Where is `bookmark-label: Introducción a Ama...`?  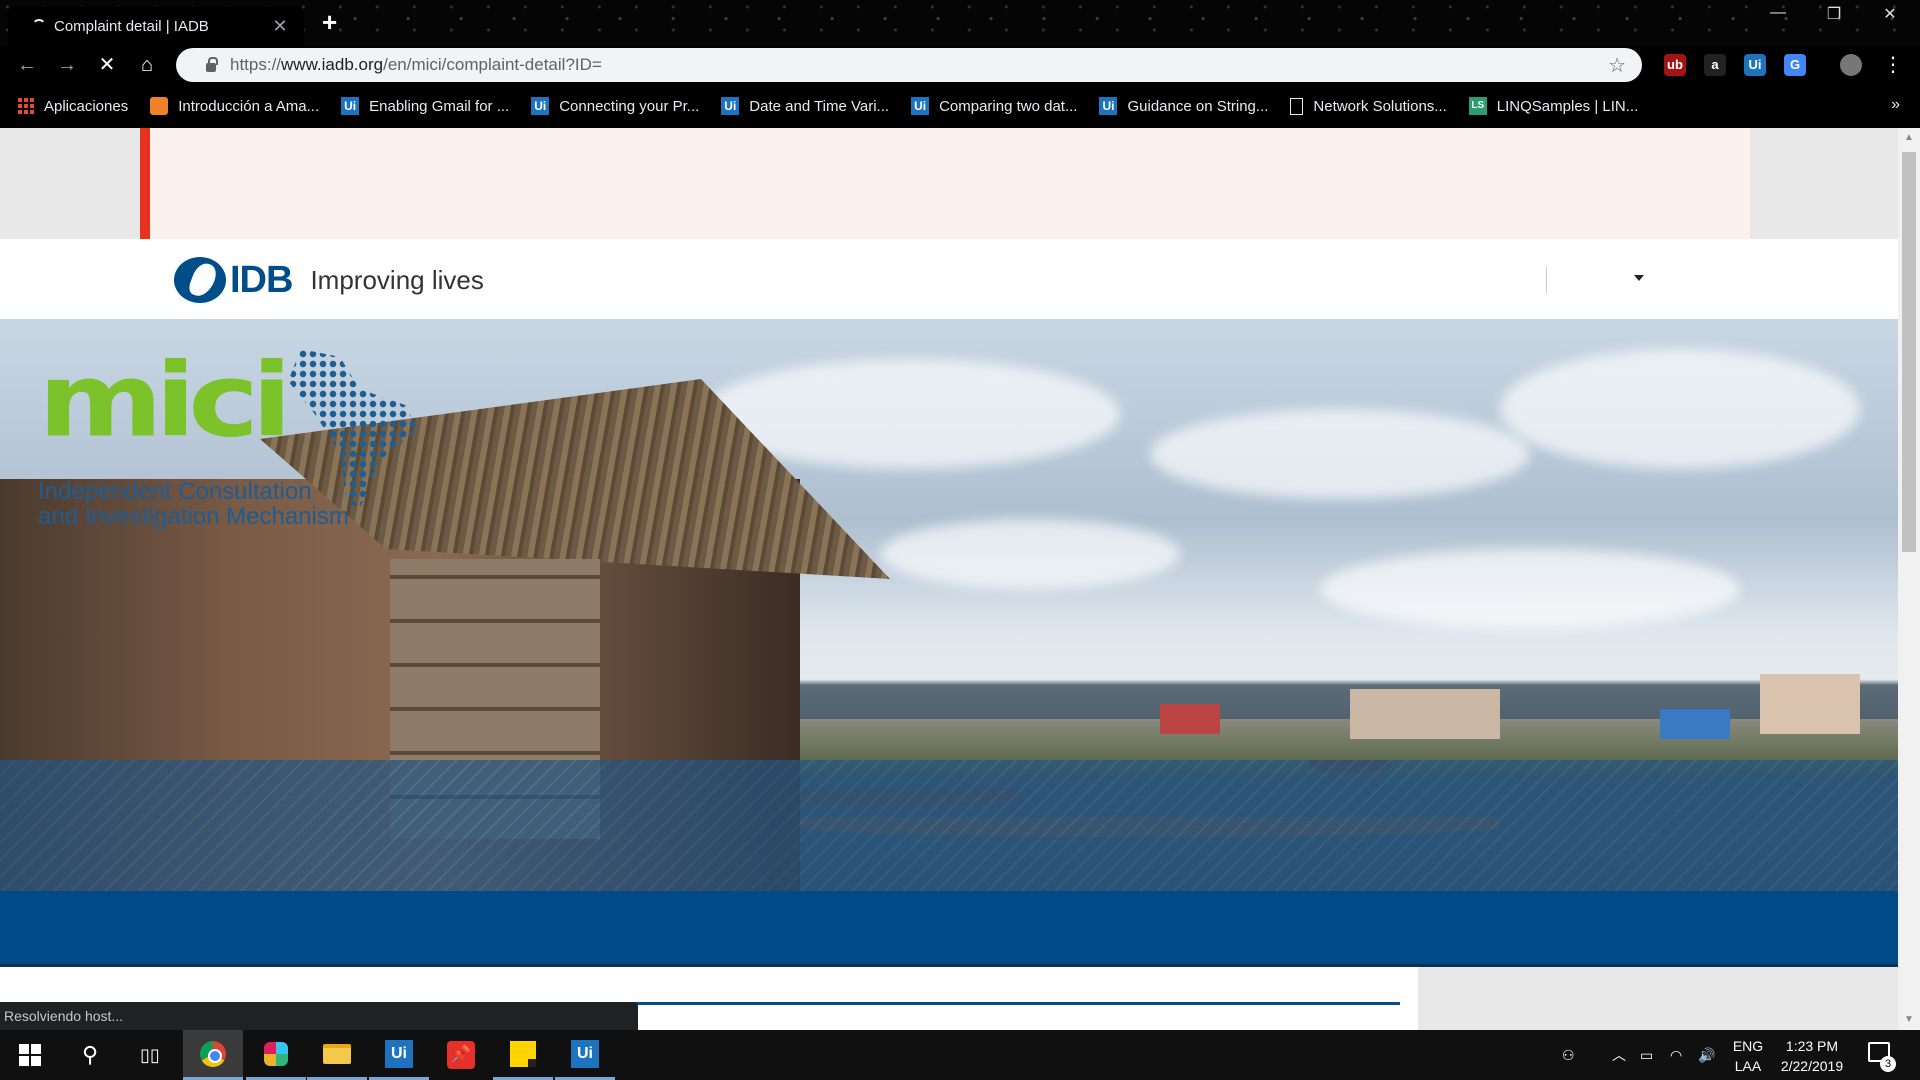
bookmark-label: Introducción a Ama... is located at coordinates (249, 106).